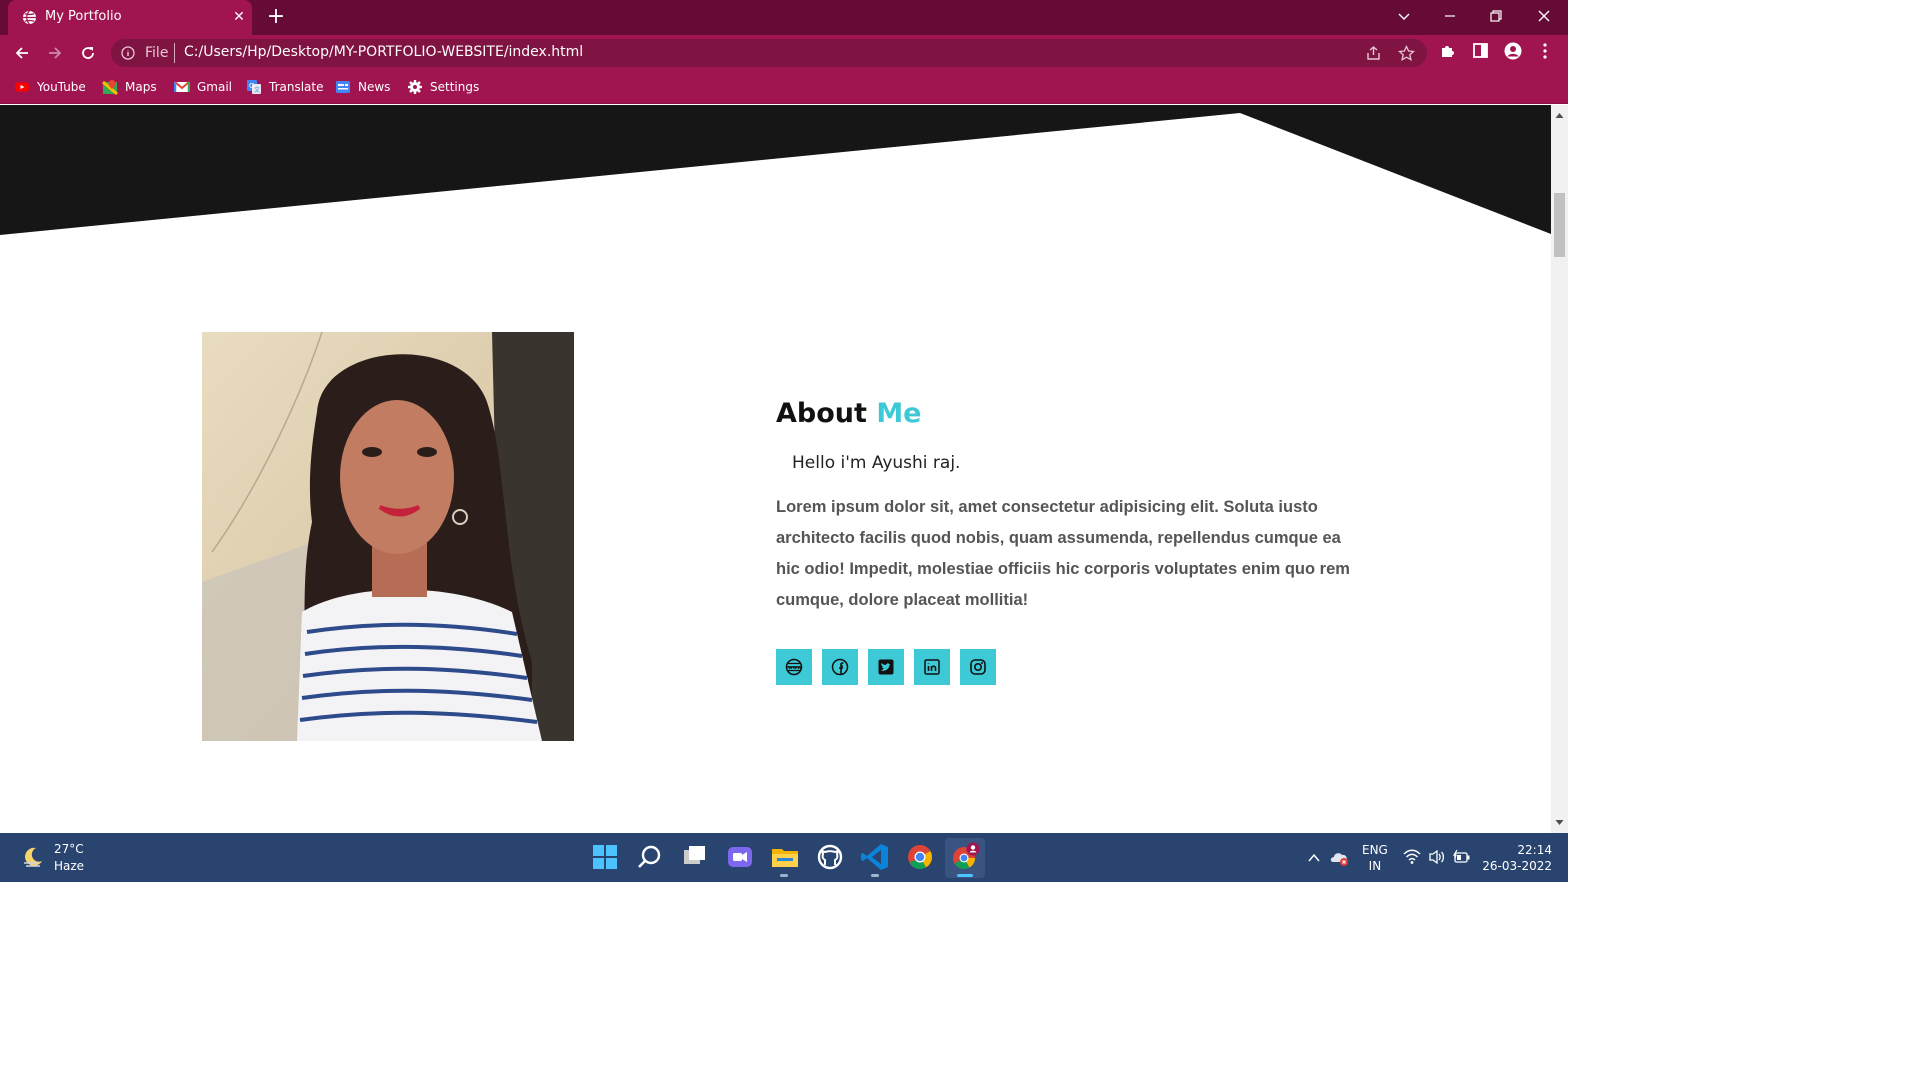  I want to click on maps-icon, so click(110, 87).